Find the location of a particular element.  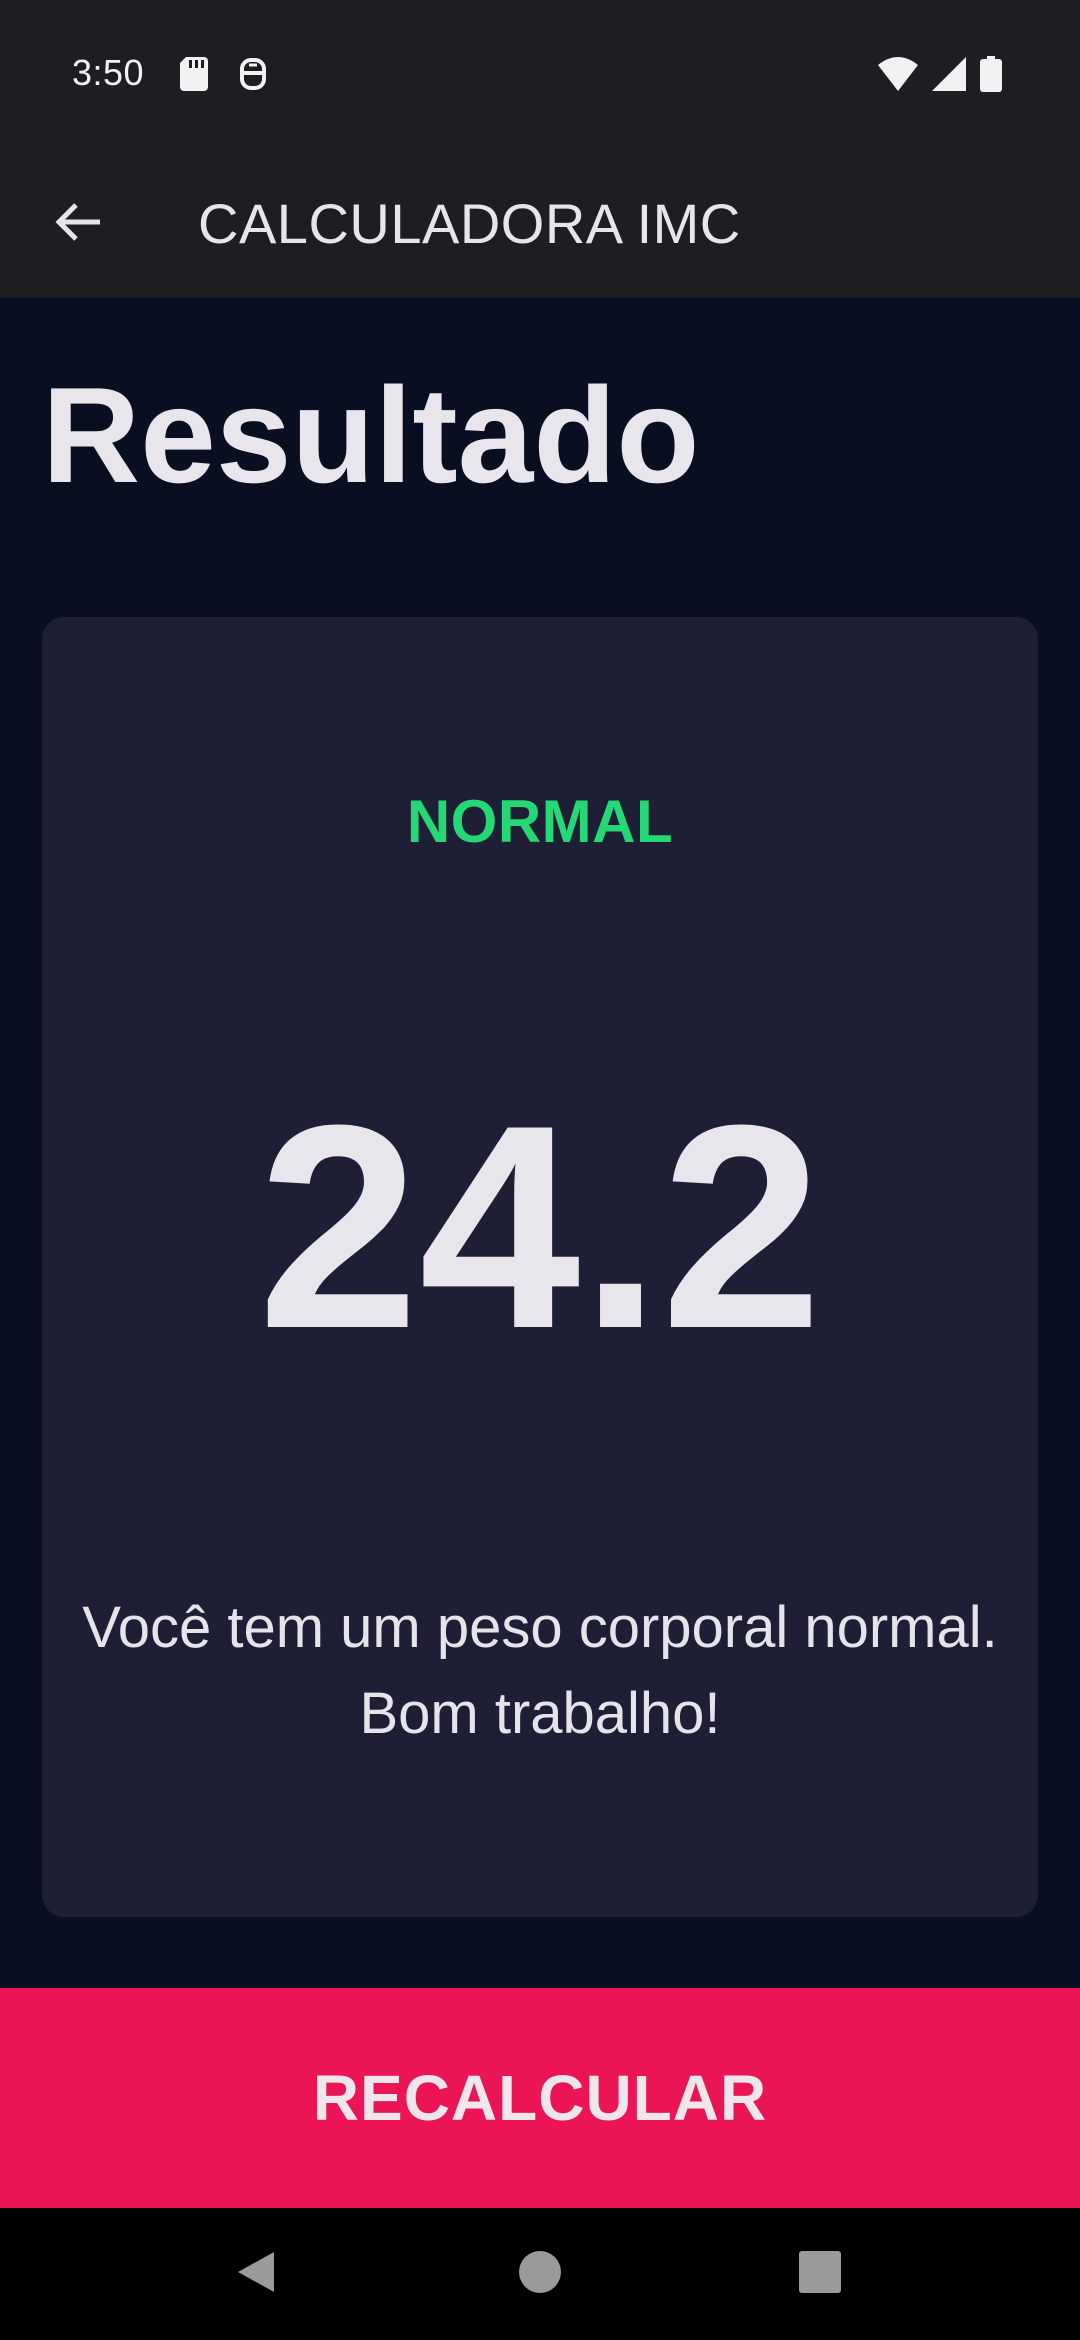

cell-signal-icon is located at coordinates (949, 76).